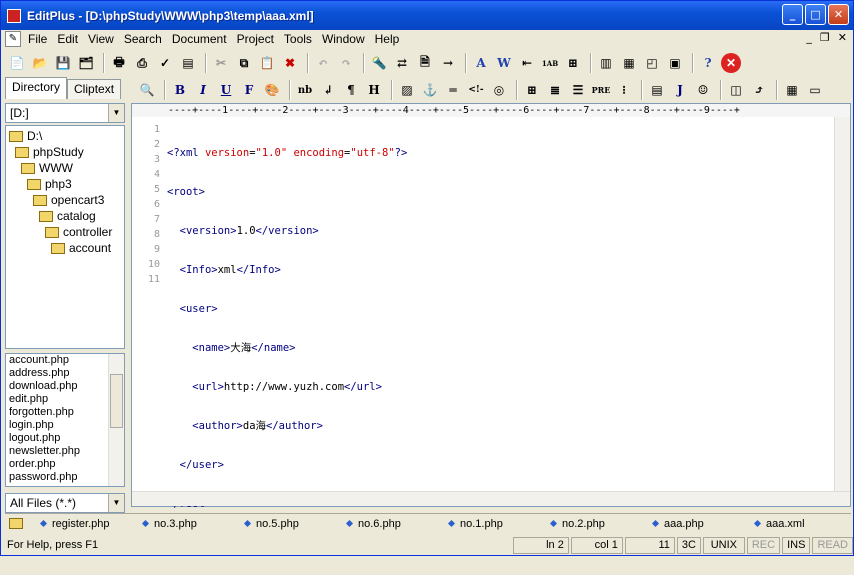 This screenshot has height=575, width=854. Describe the element at coordinates (119, 63) in the screenshot. I see `print-preview-icon: 🖶` at that location.